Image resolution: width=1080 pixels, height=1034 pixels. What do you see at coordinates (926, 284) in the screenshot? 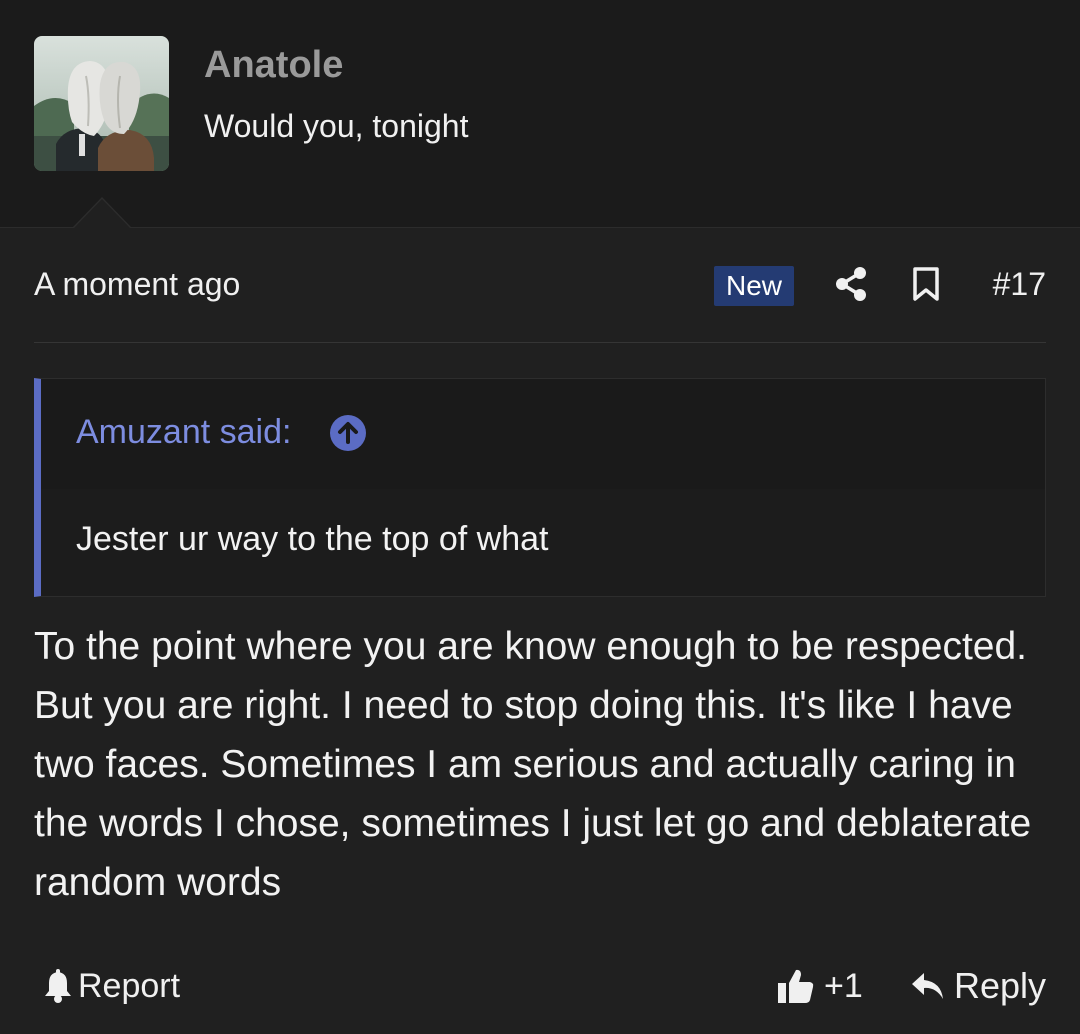
I see `bookmark-icon` at bounding box center [926, 284].